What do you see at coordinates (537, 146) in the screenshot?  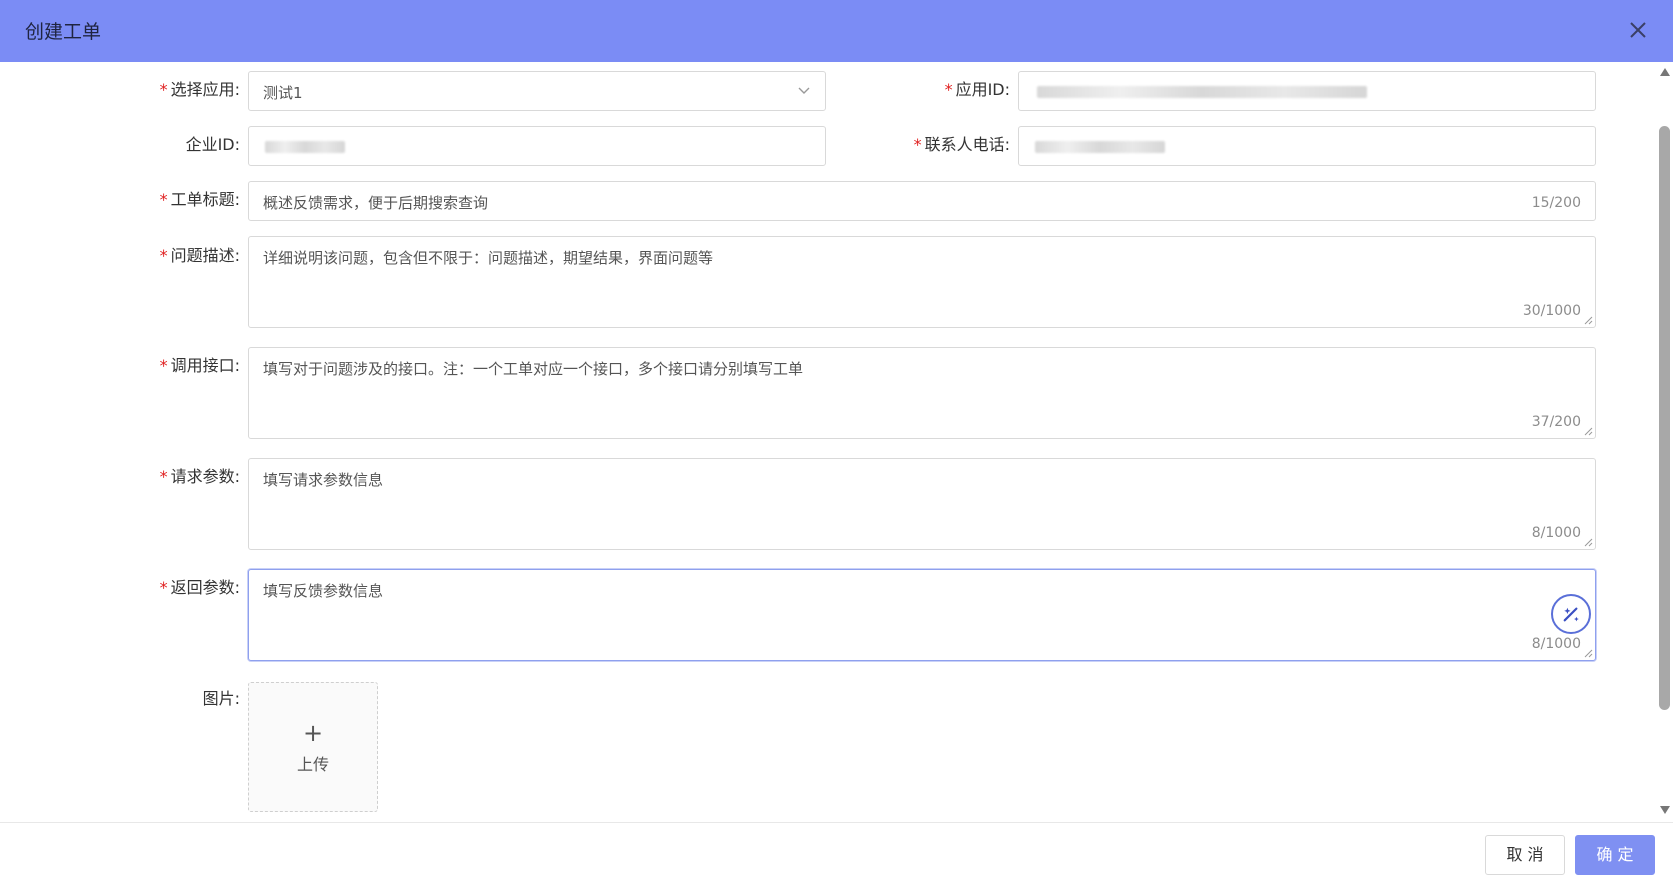 I see `company-id-field` at bounding box center [537, 146].